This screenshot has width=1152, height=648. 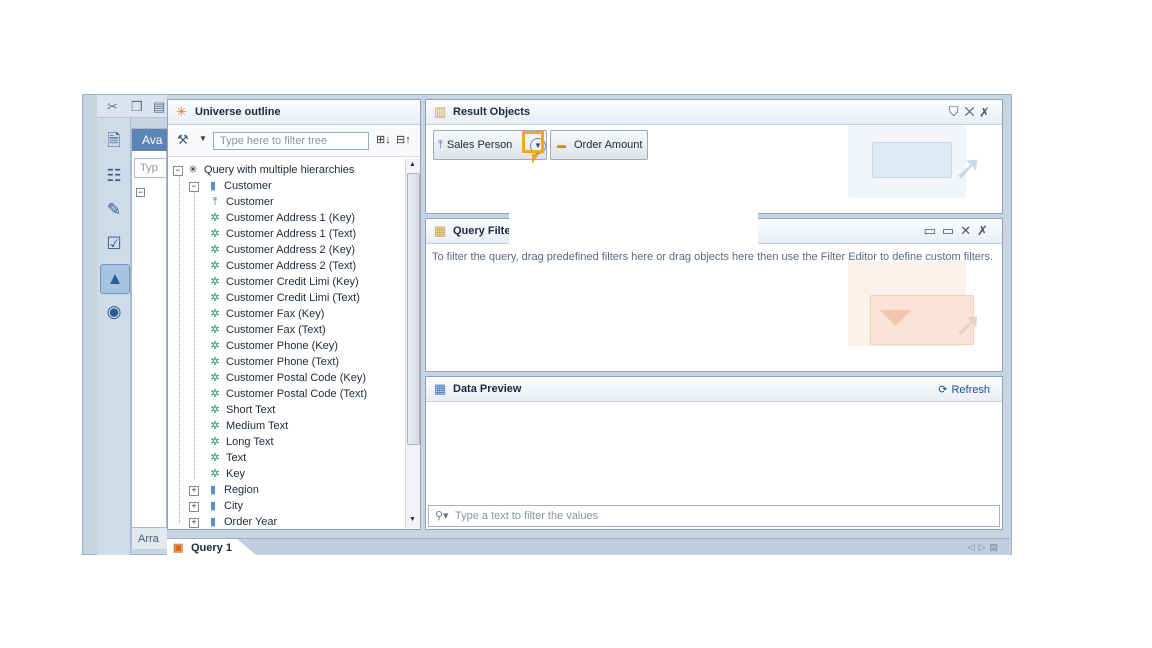 What do you see at coordinates (114, 142) in the screenshot?
I see `document-icon: 🗎` at bounding box center [114, 142].